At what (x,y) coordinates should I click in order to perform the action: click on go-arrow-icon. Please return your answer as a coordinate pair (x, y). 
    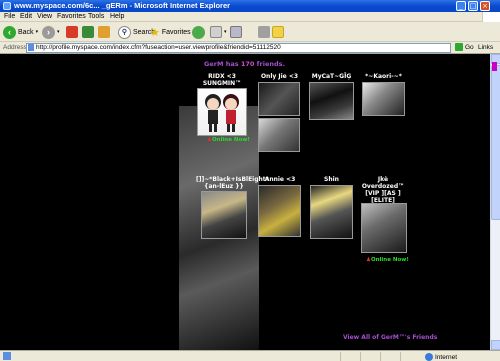
    Looking at the image, I should click on (459, 47).